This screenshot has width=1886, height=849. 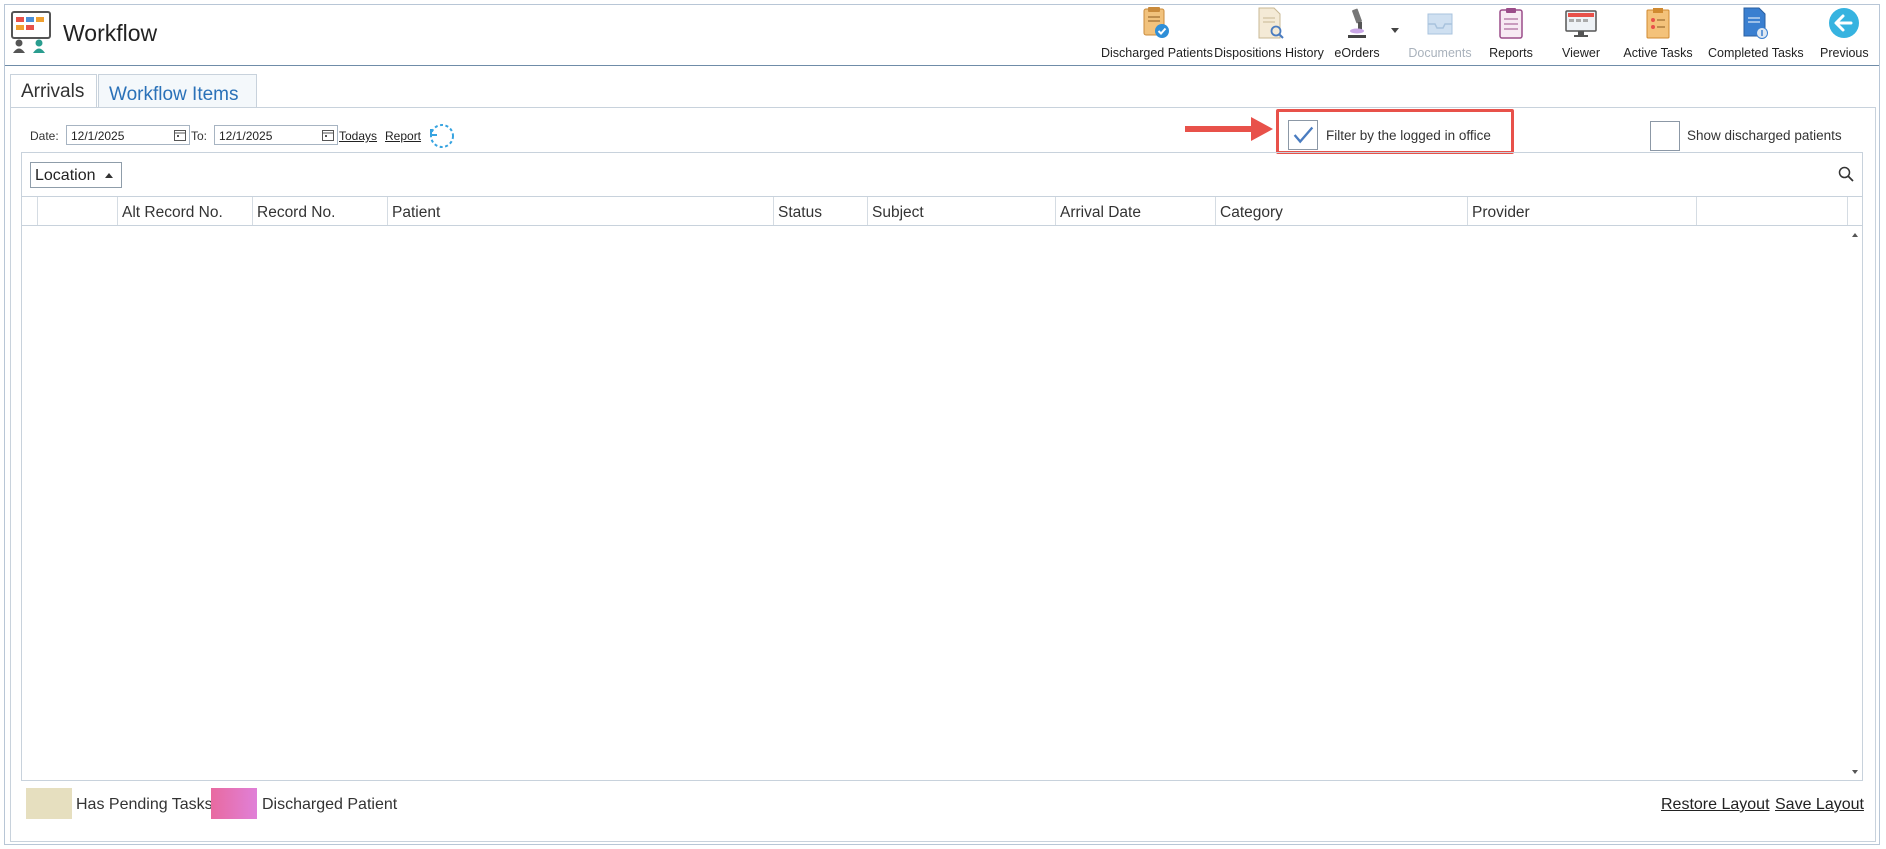 What do you see at coordinates (1511, 53) in the screenshot?
I see `reports-label: Reports` at bounding box center [1511, 53].